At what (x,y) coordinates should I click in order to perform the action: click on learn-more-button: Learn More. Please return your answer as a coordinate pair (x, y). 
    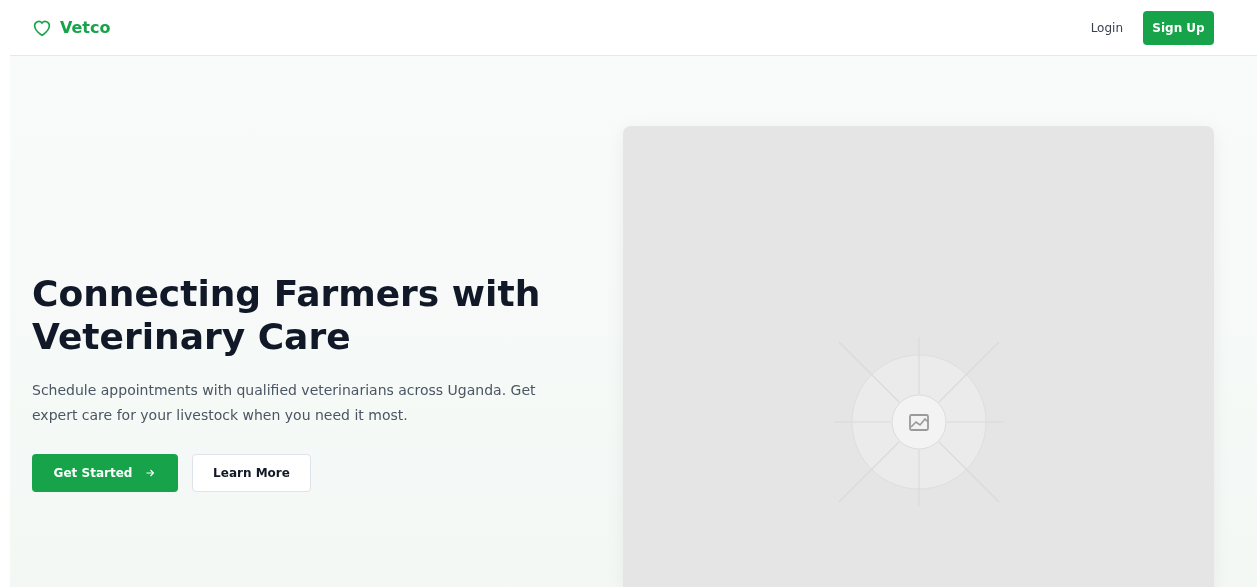
    Looking at the image, I should click on (251, 472).